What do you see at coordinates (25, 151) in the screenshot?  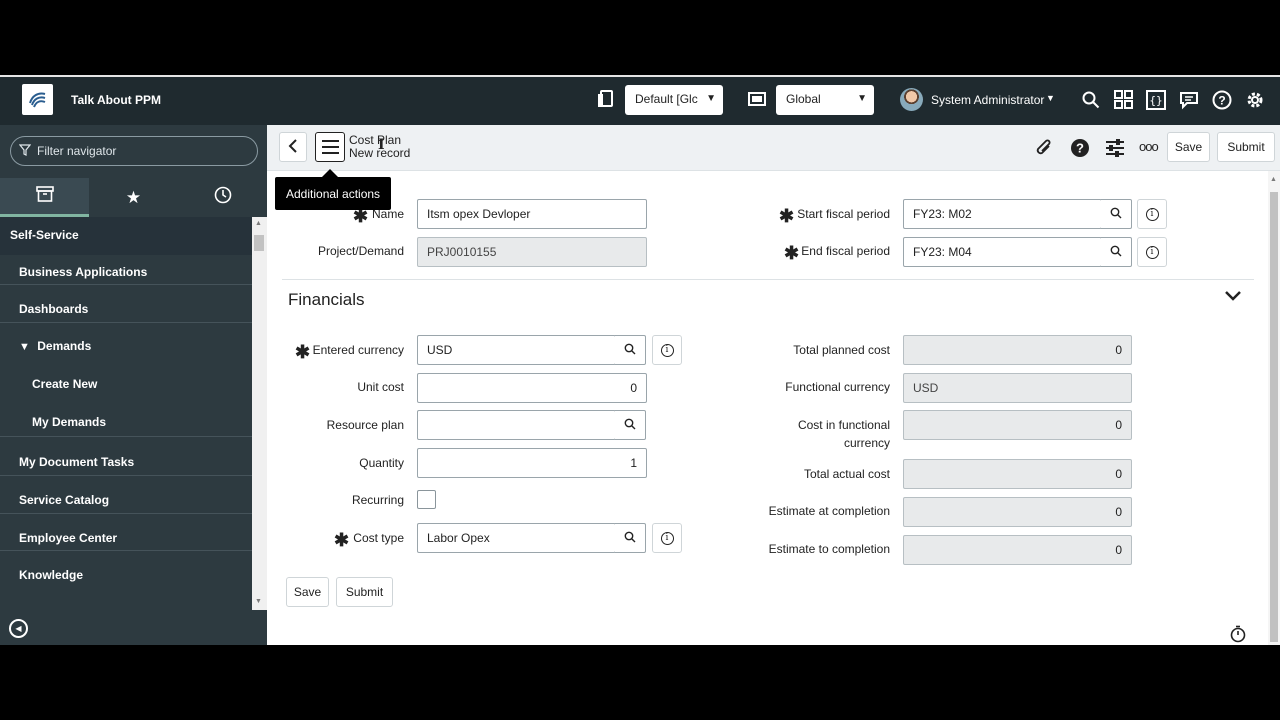 I see `filter-icon` at bounding box center [25, 151].